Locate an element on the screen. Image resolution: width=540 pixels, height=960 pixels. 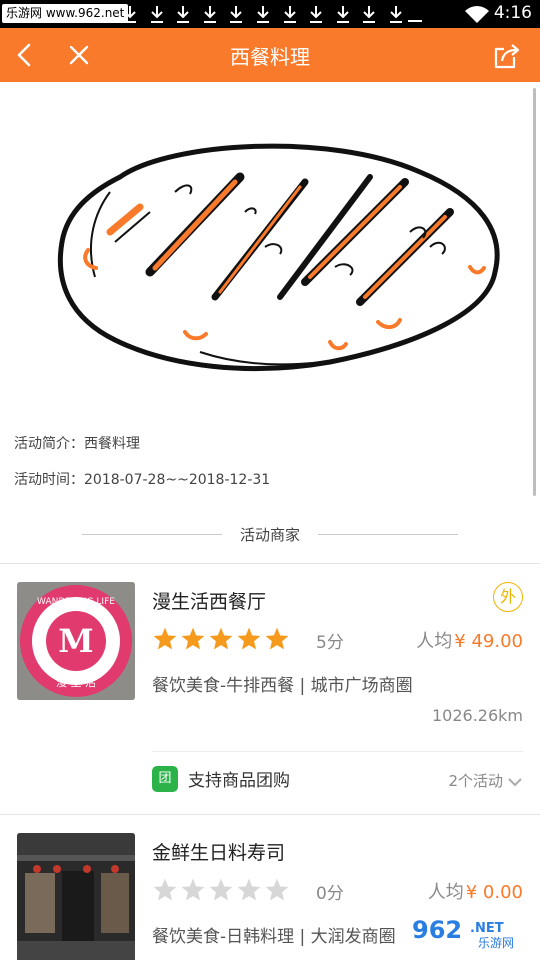
activity-time: 活动时间：2018-07-28~~2018-12-31 is located at coordinates (142, 479).